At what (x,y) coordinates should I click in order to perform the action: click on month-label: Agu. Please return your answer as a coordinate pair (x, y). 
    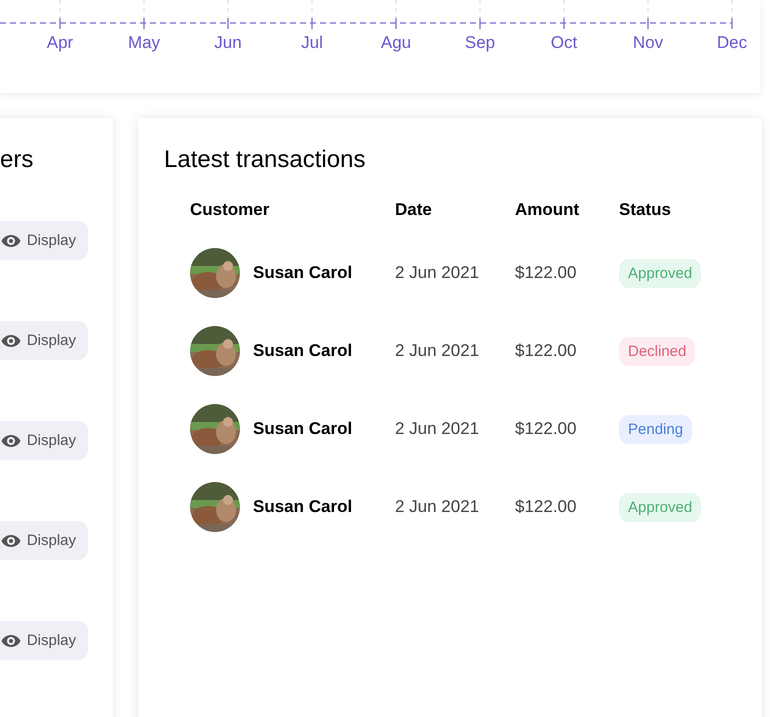
    Looking at the image, I should click on (396, 43).